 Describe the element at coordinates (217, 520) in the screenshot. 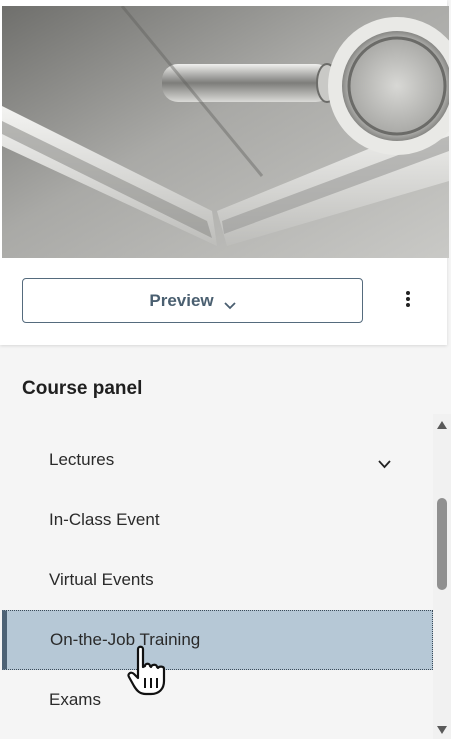

I see `list-item-in-class-event: In-Class Event` at that location.